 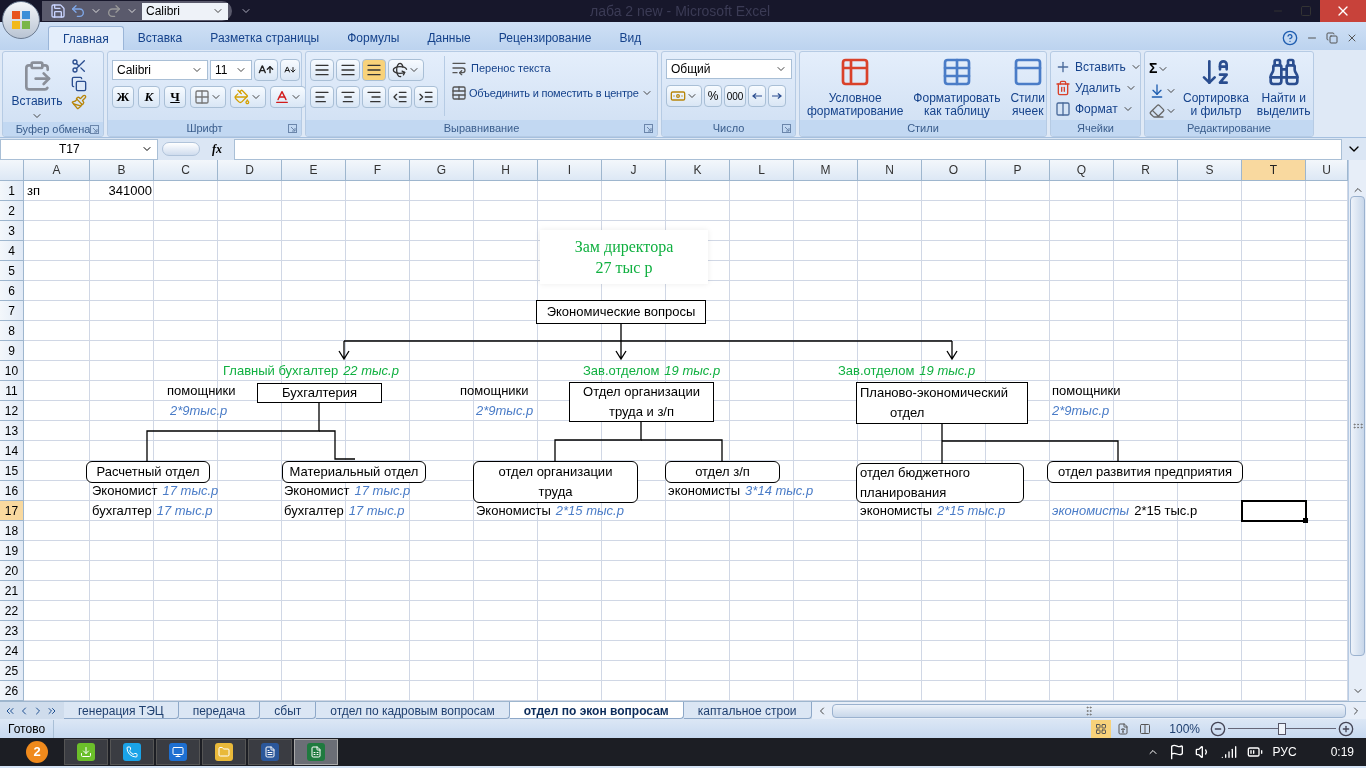 What do you see at coordinates (322, 97) in the screenshot?
I see `align-left-button` at bounding box center [322, 97].